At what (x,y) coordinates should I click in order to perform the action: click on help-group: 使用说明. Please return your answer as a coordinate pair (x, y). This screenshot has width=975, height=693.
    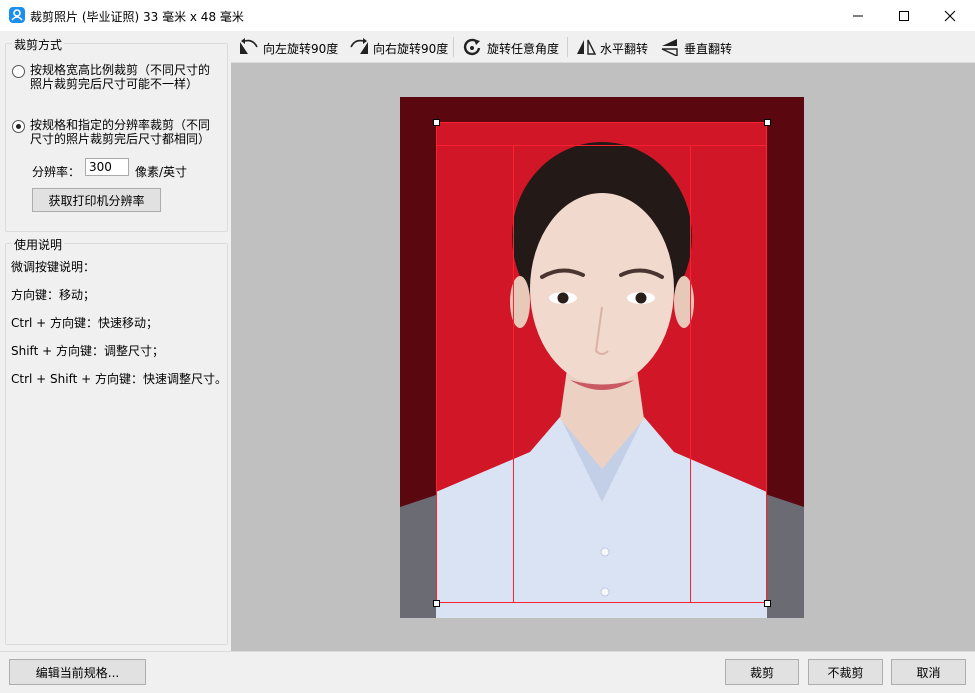
    Looking at the image, I should click on (116, 440).